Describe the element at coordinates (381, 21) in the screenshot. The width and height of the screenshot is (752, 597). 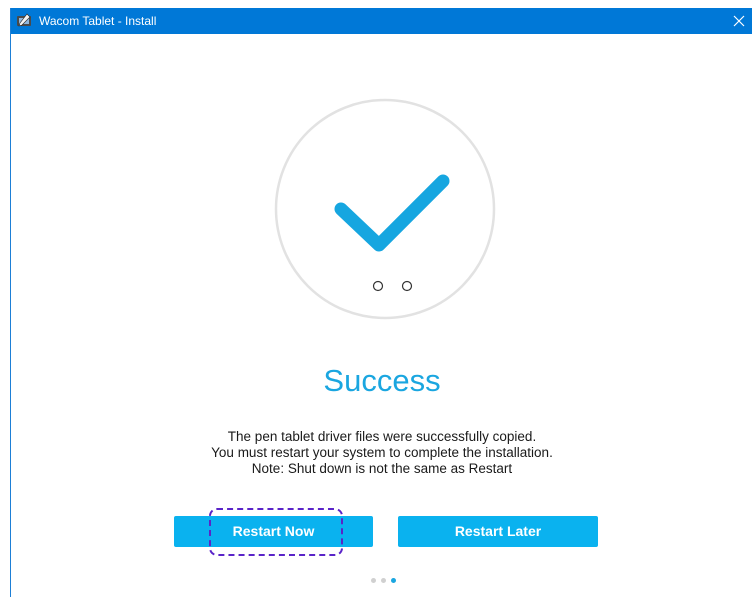
I see `title-bar: Wacom Tablet - Install` at that location.